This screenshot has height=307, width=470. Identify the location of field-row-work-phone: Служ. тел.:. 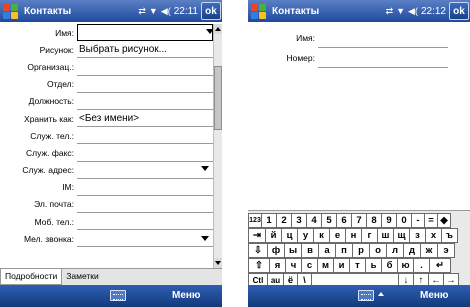
(106, 136).